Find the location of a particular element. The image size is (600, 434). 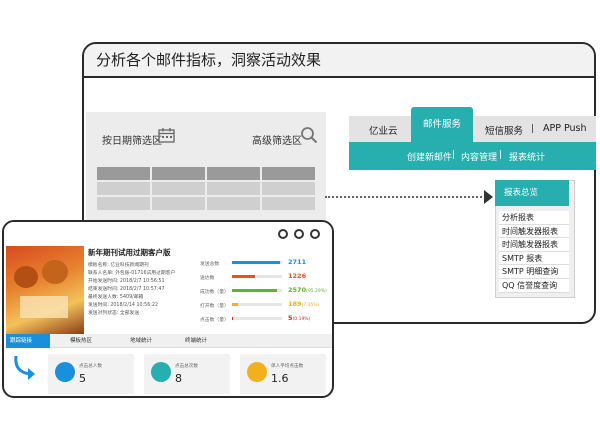

table-header-row is located at coordinates (206, 173).